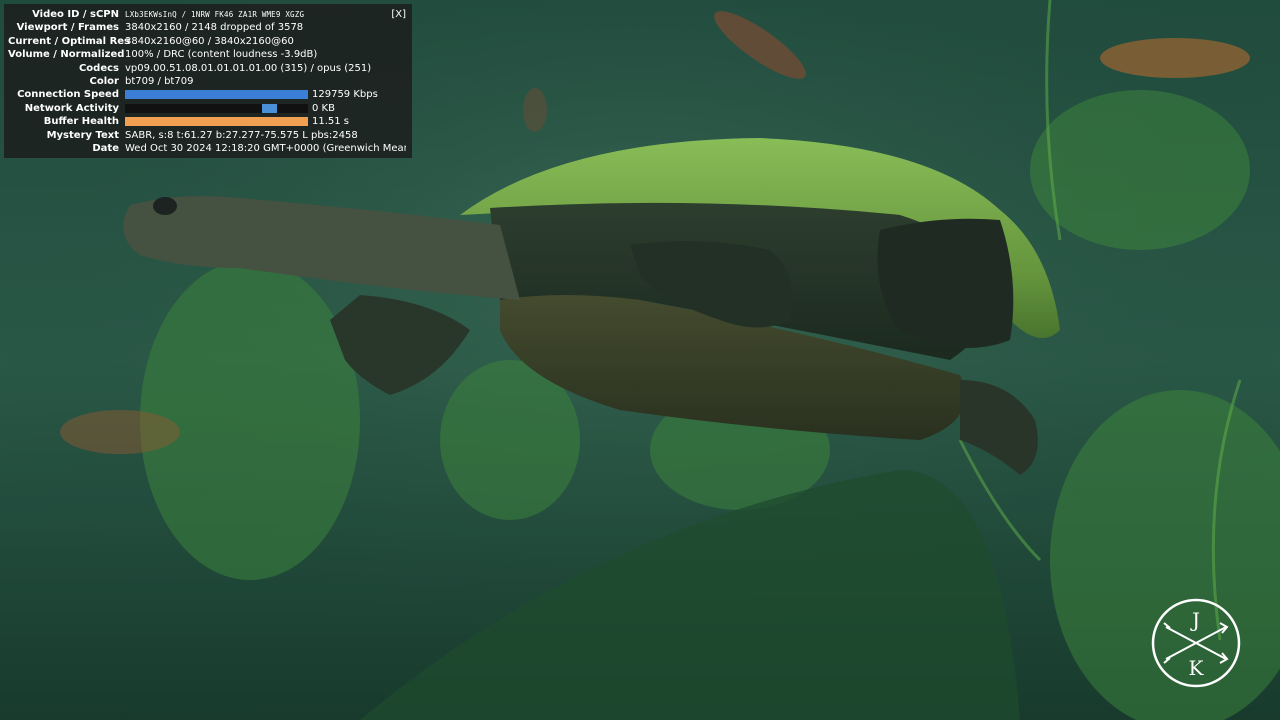 The width and height of the screenshot is (1280, 720). Describe the element at coordinates (104, 81) in the screenshot. I see `stat-label: Color` at that location.